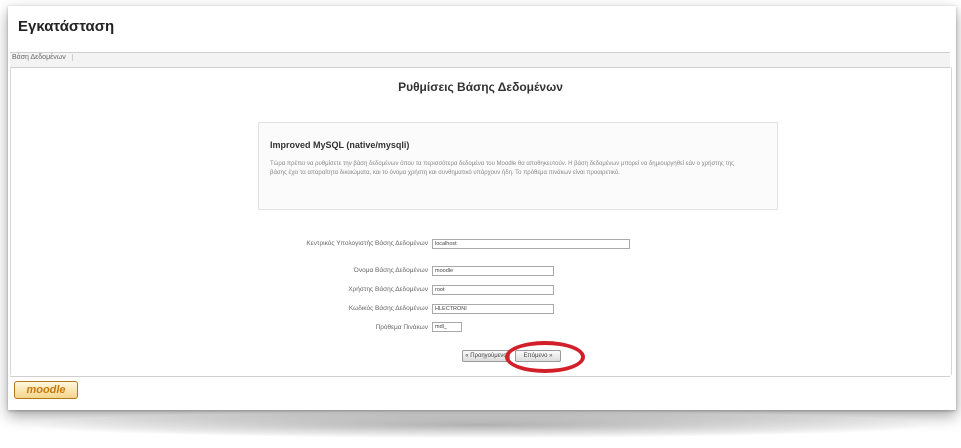 The height and width of the screenshot is (448, 961). Describe the element at coordinates (401, 327) in the screenshot. I see `table-prefix-label: Πρόθεμα Πινάκων` at that location.